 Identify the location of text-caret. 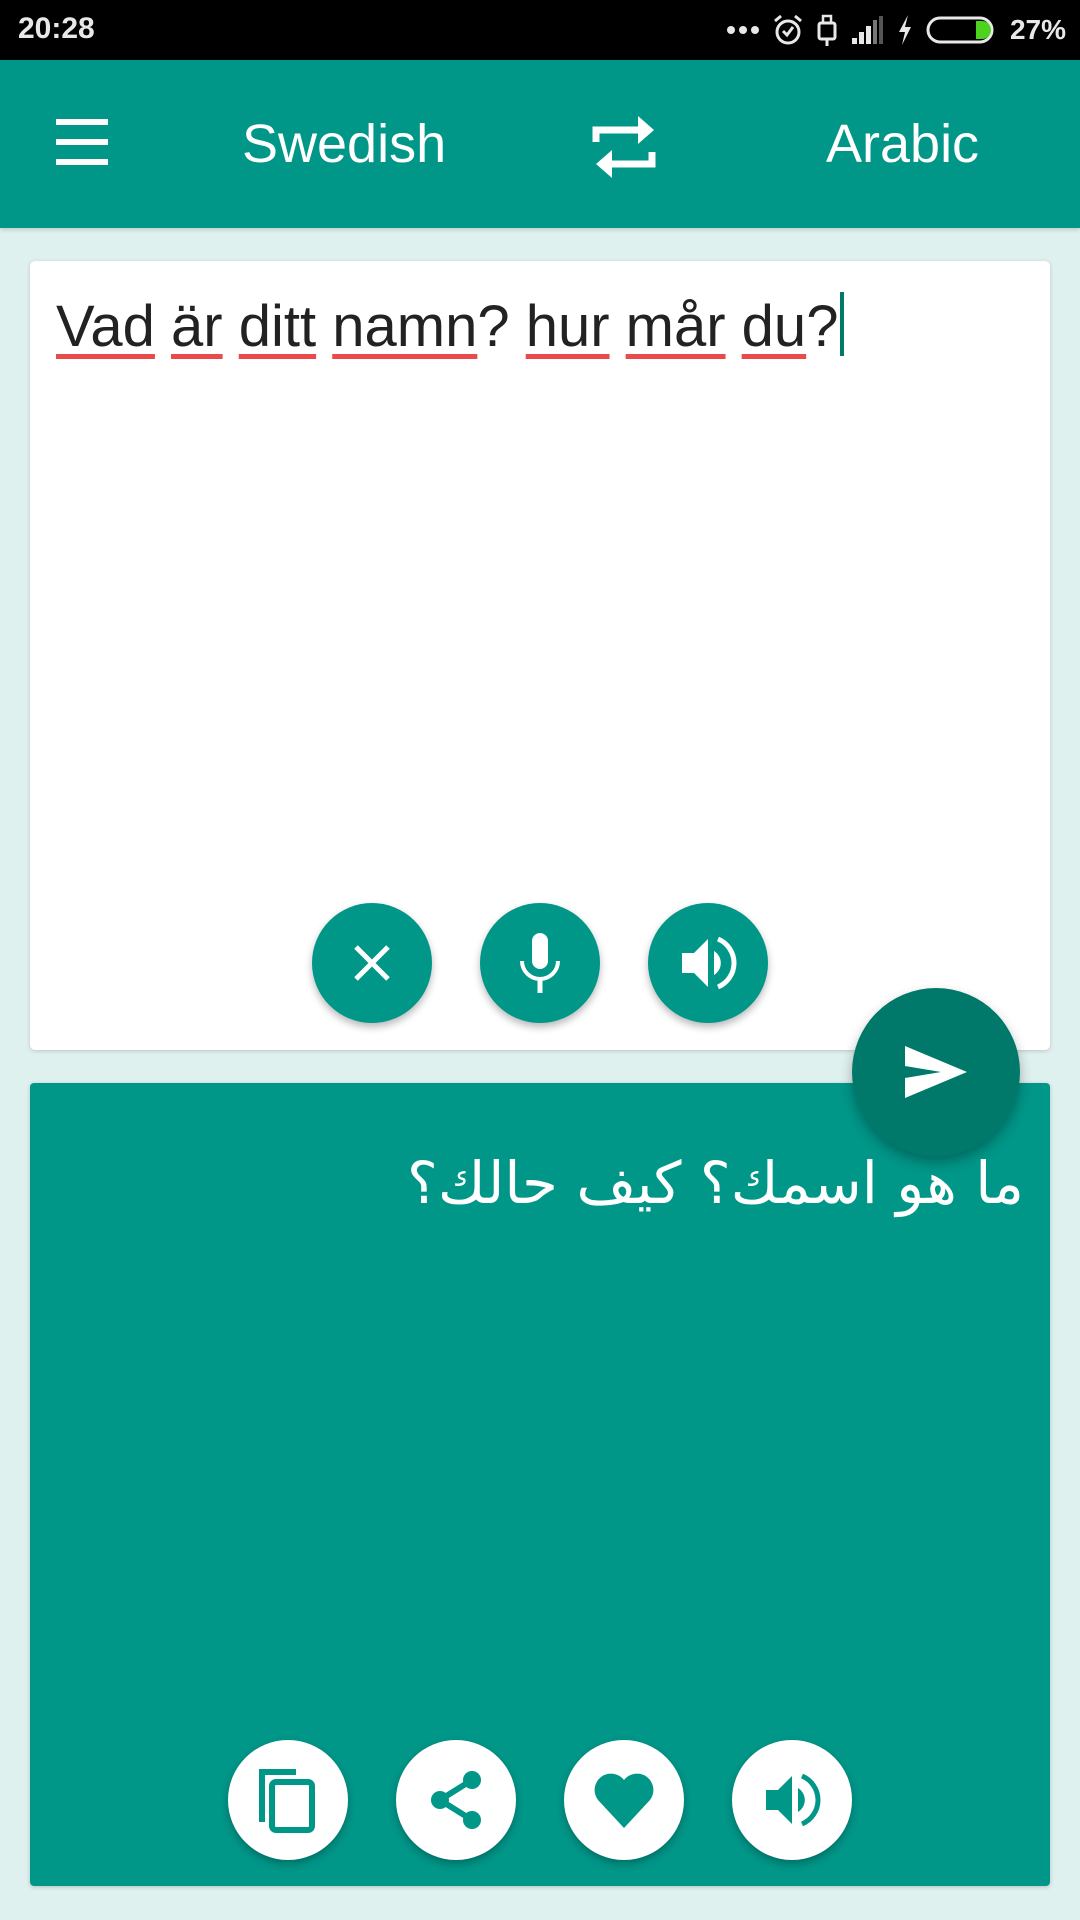
(842, 324).